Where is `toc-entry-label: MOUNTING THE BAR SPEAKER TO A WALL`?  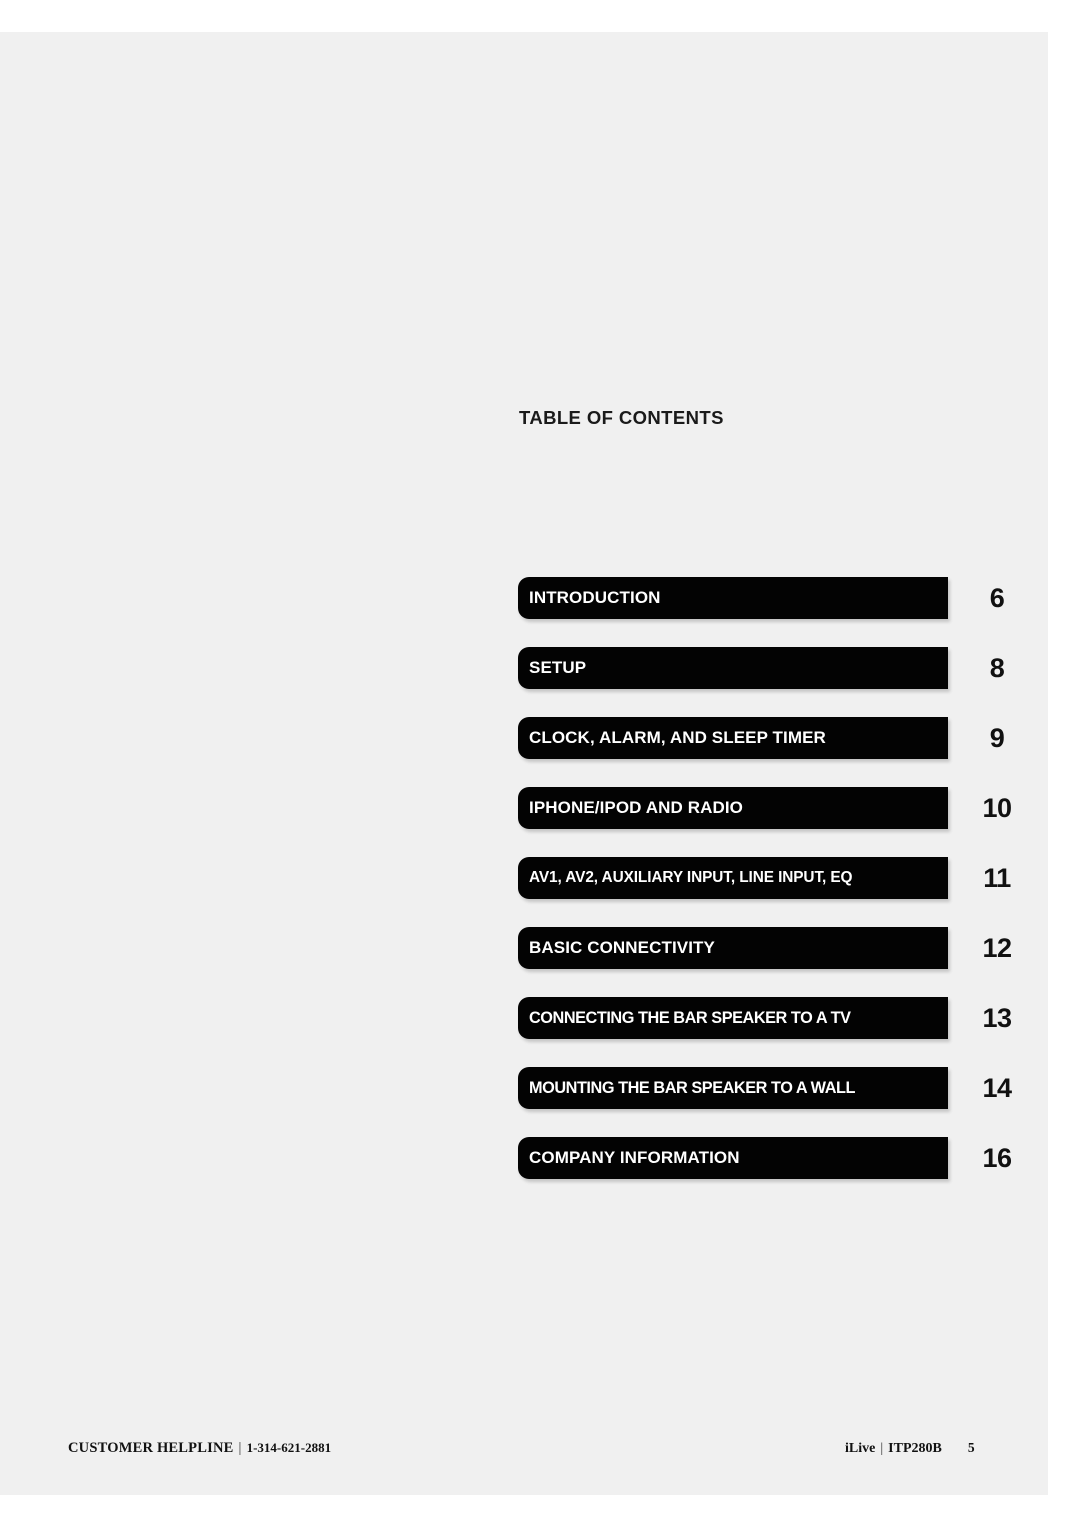 toc-entry-label: MOUNTING THE BAR SPEAKER TO A WALL is located at coordinates (692, 1087).